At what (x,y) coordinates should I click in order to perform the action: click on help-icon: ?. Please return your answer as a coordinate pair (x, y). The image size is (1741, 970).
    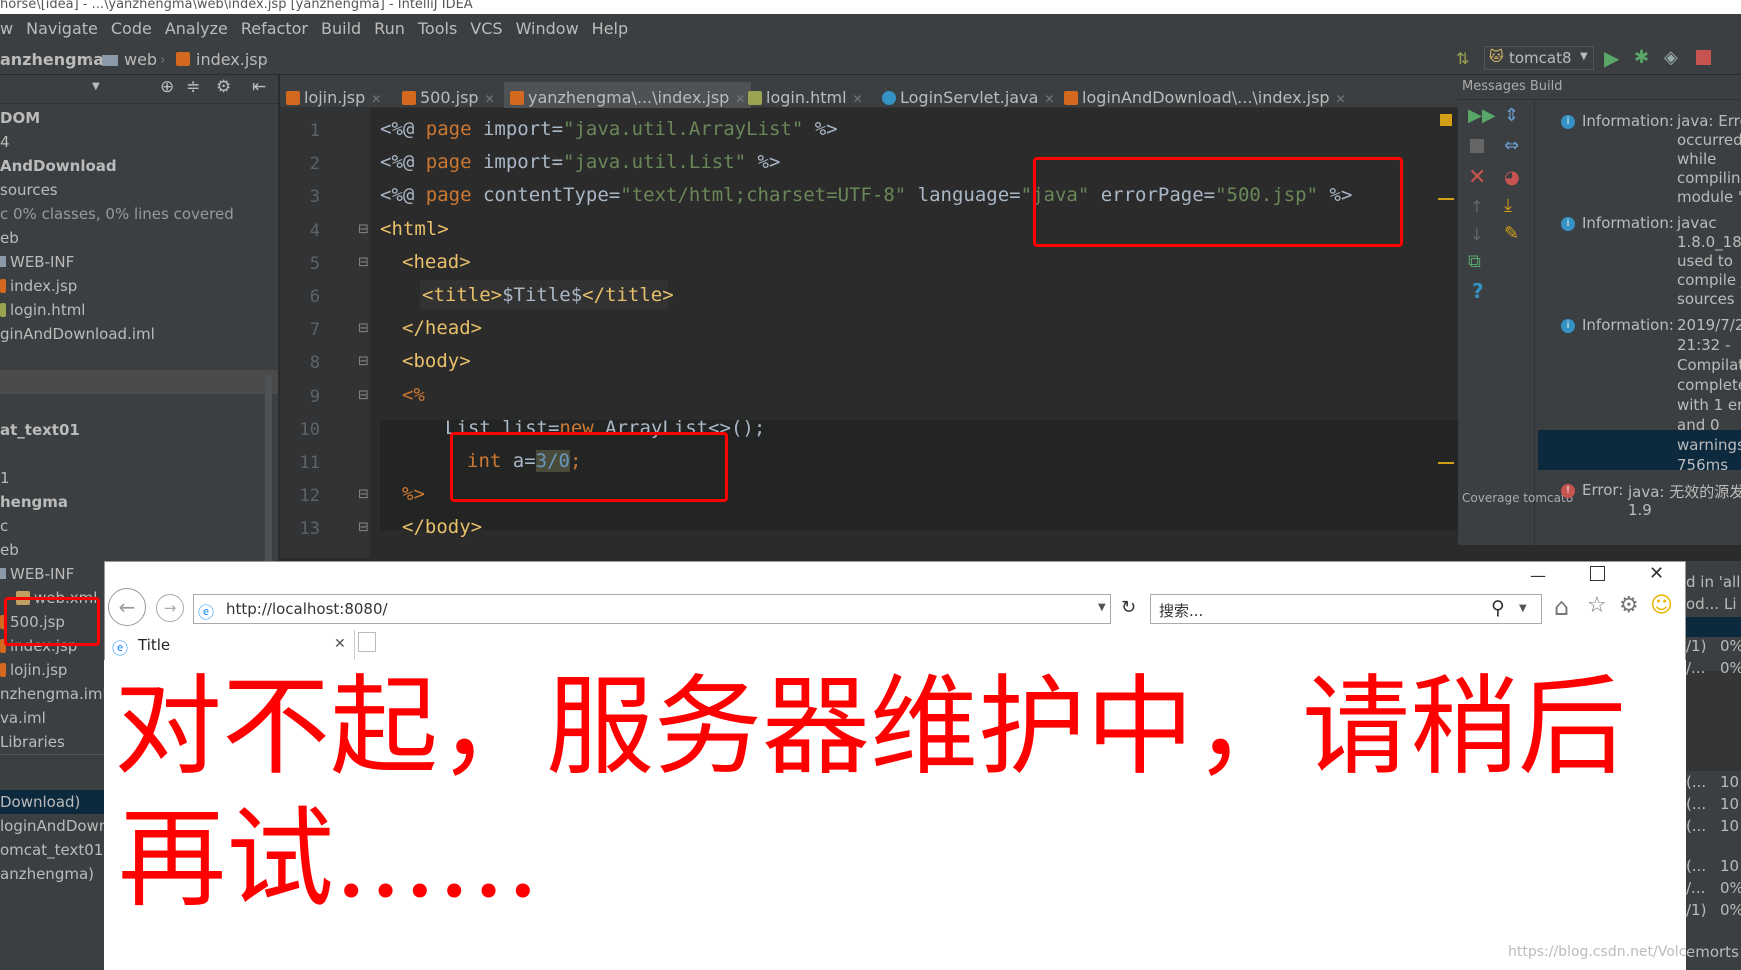
    Looking at the image, I should click on (1478, 291).